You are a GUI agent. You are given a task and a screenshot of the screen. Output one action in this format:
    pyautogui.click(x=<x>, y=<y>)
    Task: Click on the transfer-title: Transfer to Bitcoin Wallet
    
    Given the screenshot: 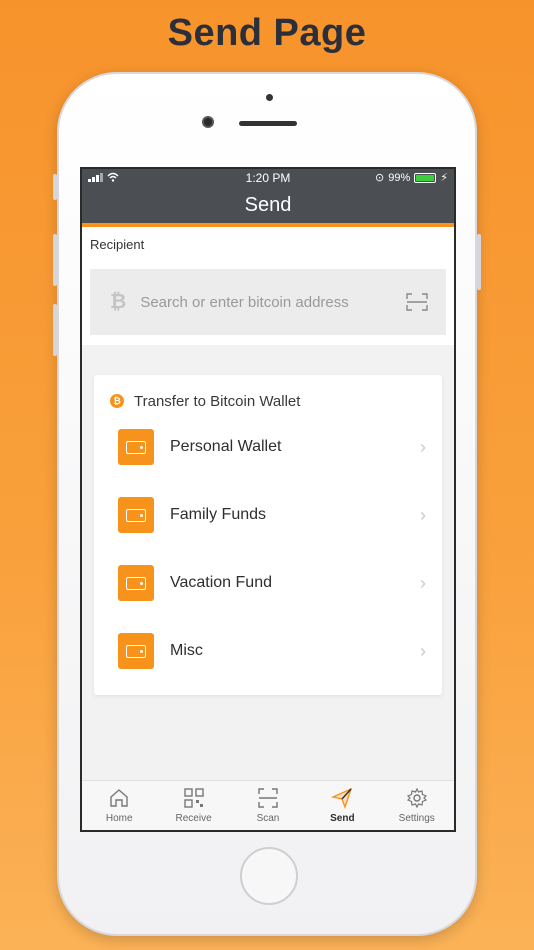 What is the action you would take?
    pyautogui.click(x=217, y=401)
    